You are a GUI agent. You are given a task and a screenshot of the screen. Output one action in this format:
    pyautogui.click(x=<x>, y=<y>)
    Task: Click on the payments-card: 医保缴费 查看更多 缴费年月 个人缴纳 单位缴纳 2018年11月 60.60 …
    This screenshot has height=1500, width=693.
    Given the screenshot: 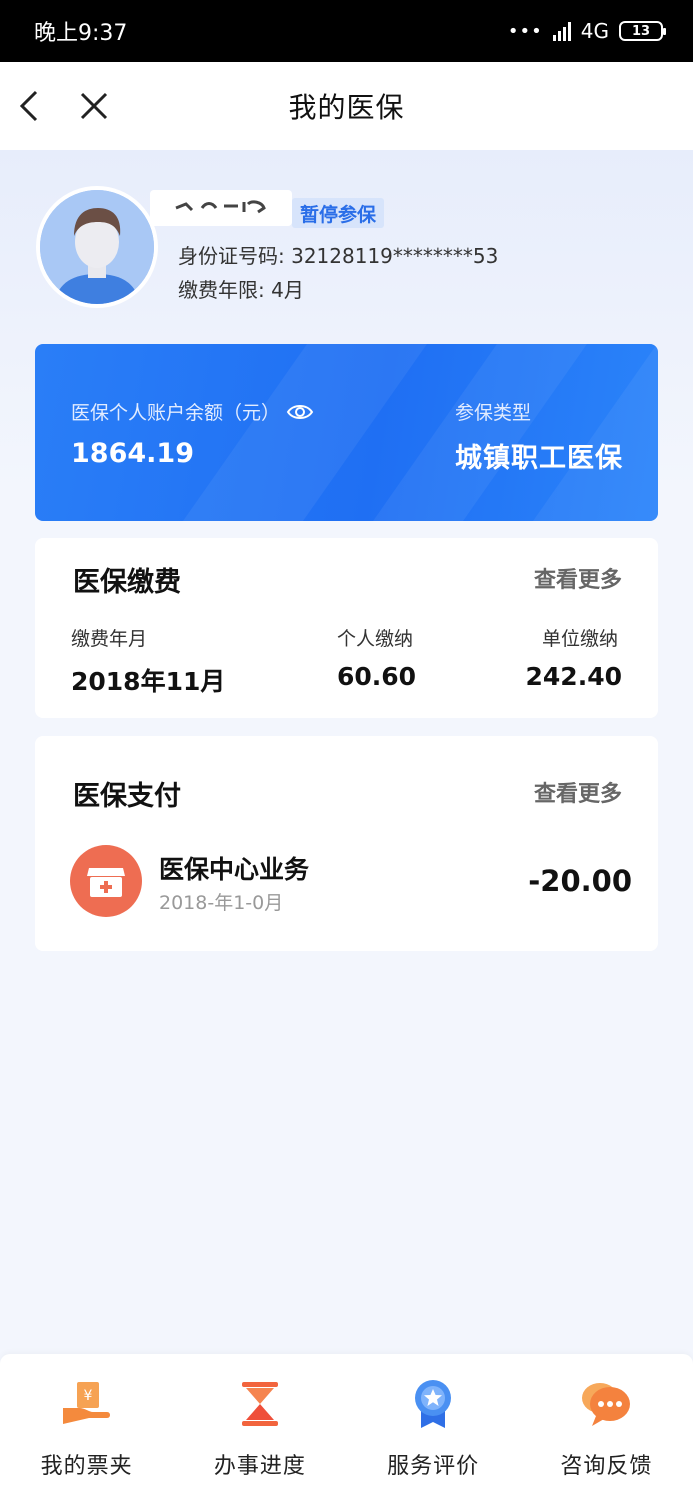 What is the action you would take?
    pyautogui.click(x=346, y=628)
    